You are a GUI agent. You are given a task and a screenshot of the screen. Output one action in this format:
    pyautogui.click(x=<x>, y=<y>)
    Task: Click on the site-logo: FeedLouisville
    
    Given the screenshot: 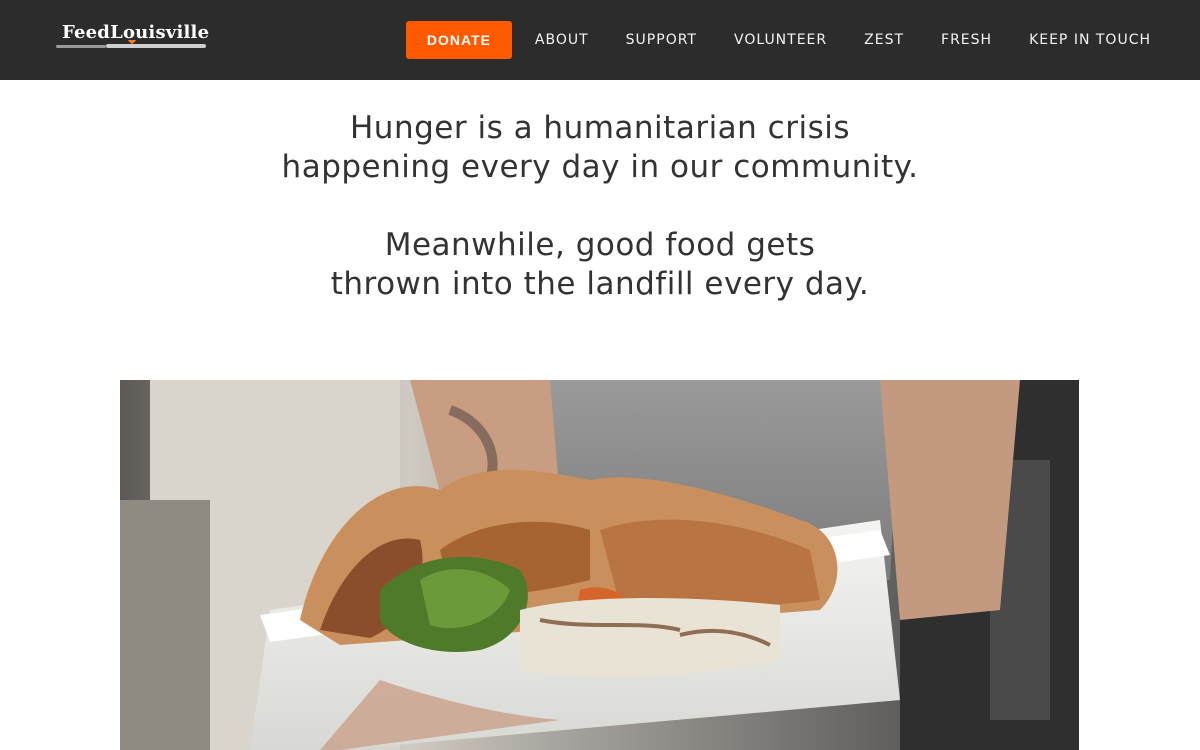 What is the action you would take?
    pyautogui.click(x=132, y=38)
    